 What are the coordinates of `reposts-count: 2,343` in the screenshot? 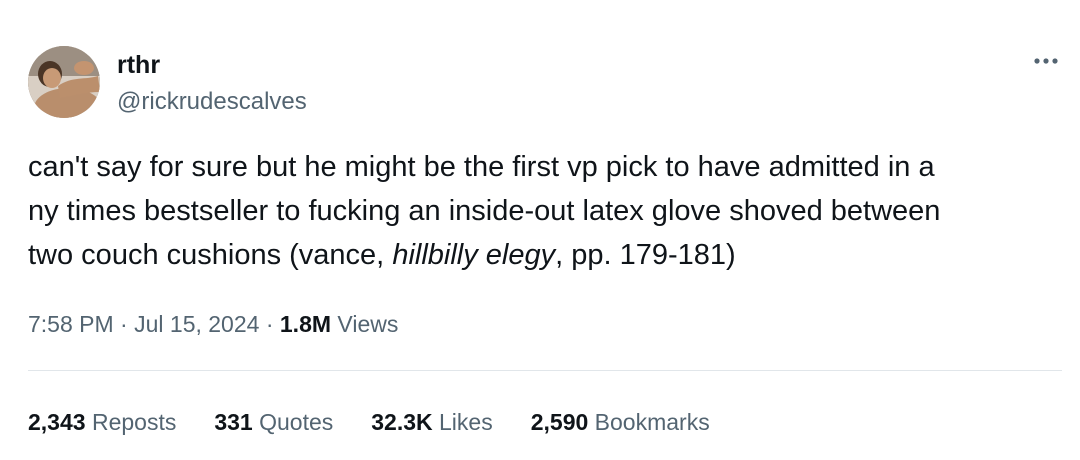 It's located at (57, 422).